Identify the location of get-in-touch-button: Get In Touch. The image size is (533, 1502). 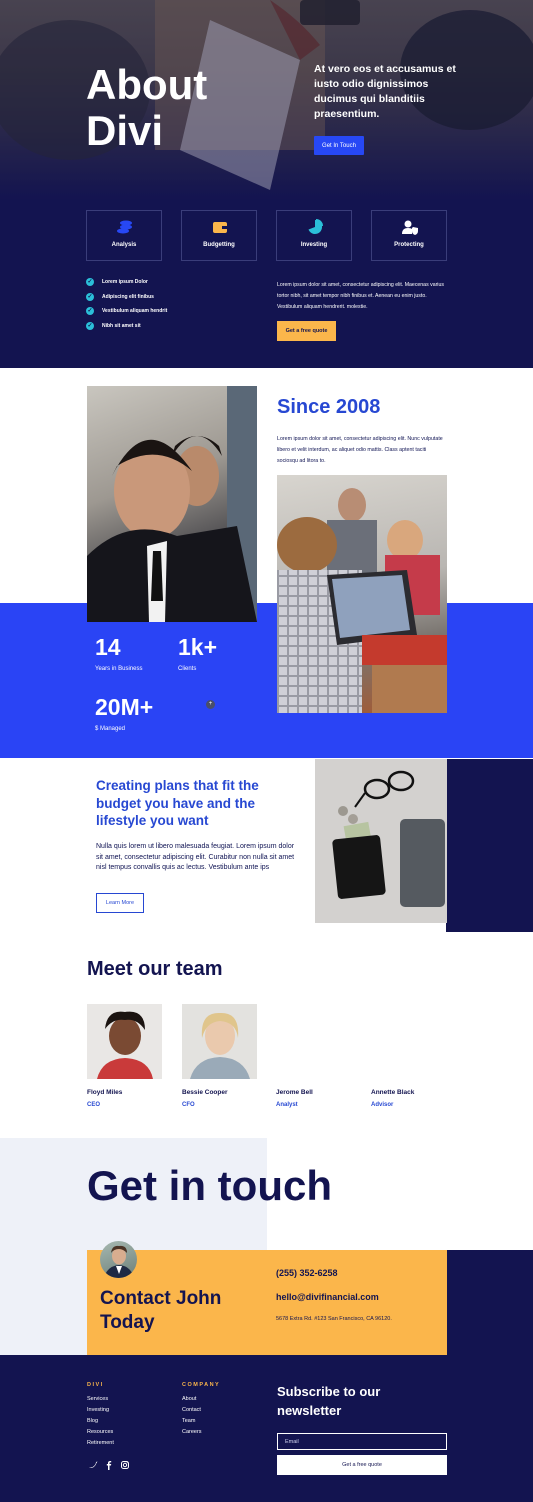
(339, 145).